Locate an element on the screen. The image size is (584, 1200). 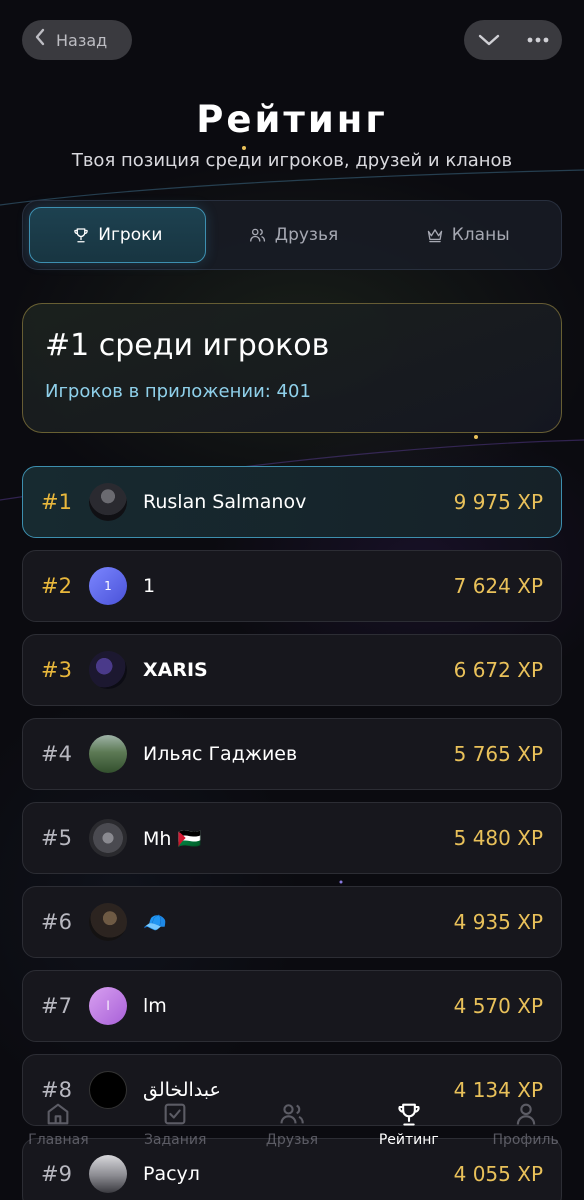
nav-friends: Друзья is located at coordinates (292, 1130).